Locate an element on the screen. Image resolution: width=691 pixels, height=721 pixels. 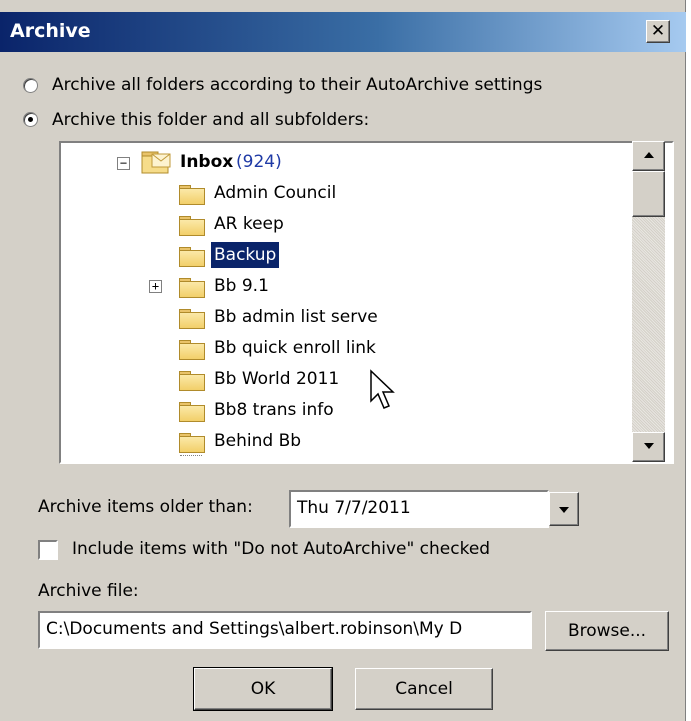
inbox-icon is located at coordinates (156, 162).